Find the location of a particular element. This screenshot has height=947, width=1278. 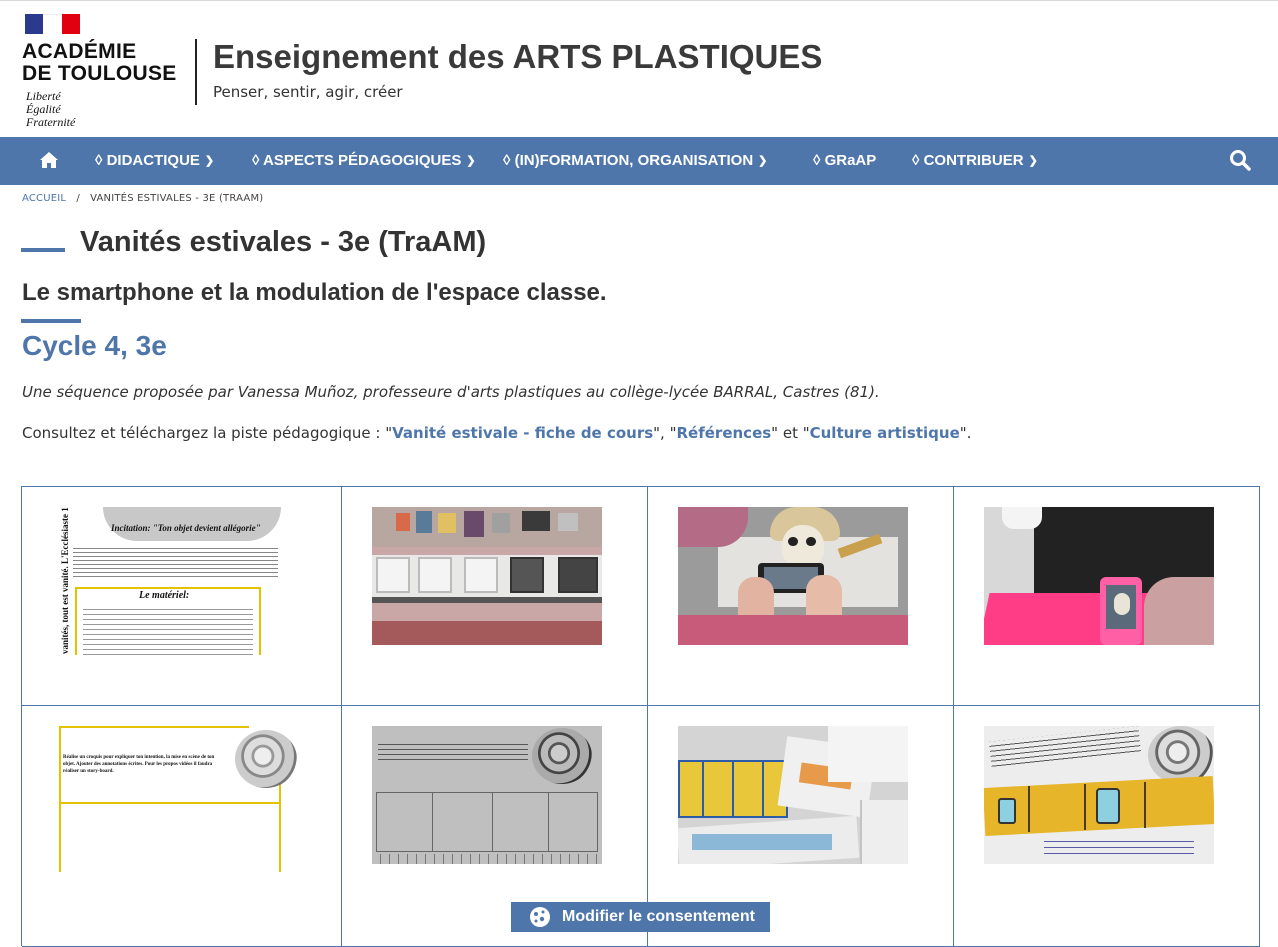

republic-motto: Liberté Égalité Fraternité is located at coordinates (50, 109).